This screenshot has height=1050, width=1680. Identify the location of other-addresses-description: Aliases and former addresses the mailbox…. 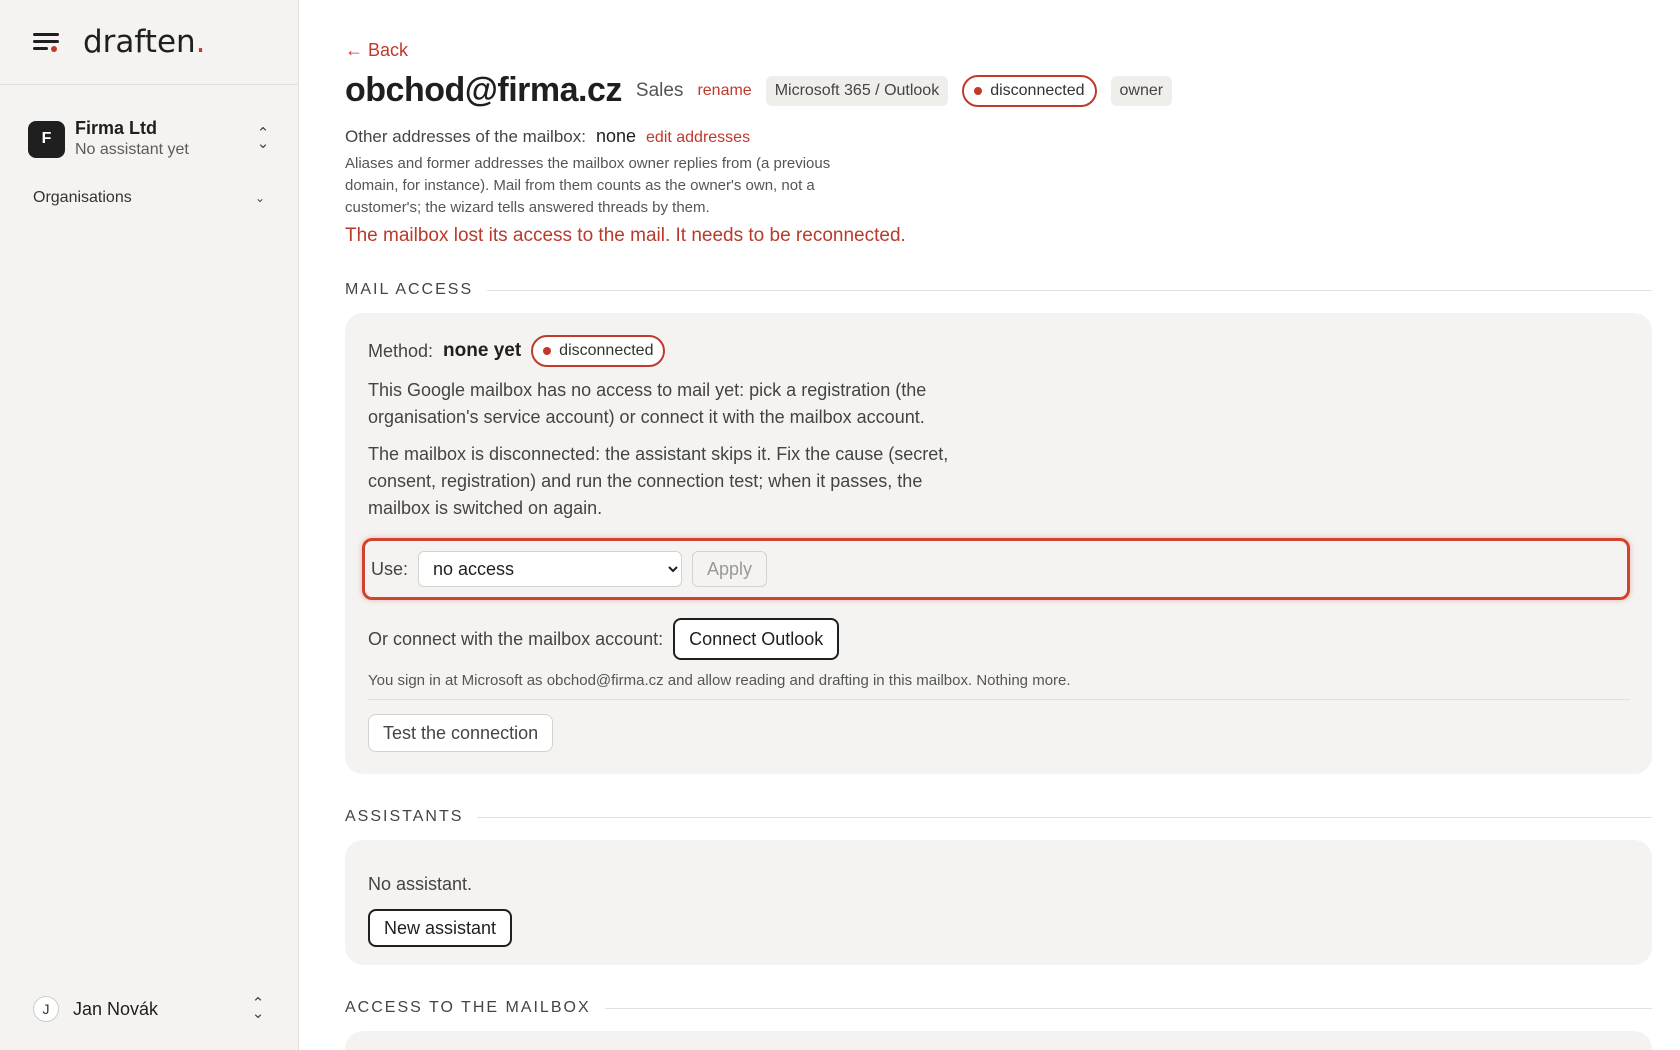
(588, 185).